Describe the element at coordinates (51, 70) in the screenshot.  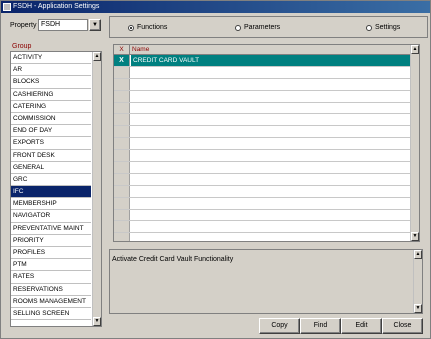
I see `group-item: AR` at that location.